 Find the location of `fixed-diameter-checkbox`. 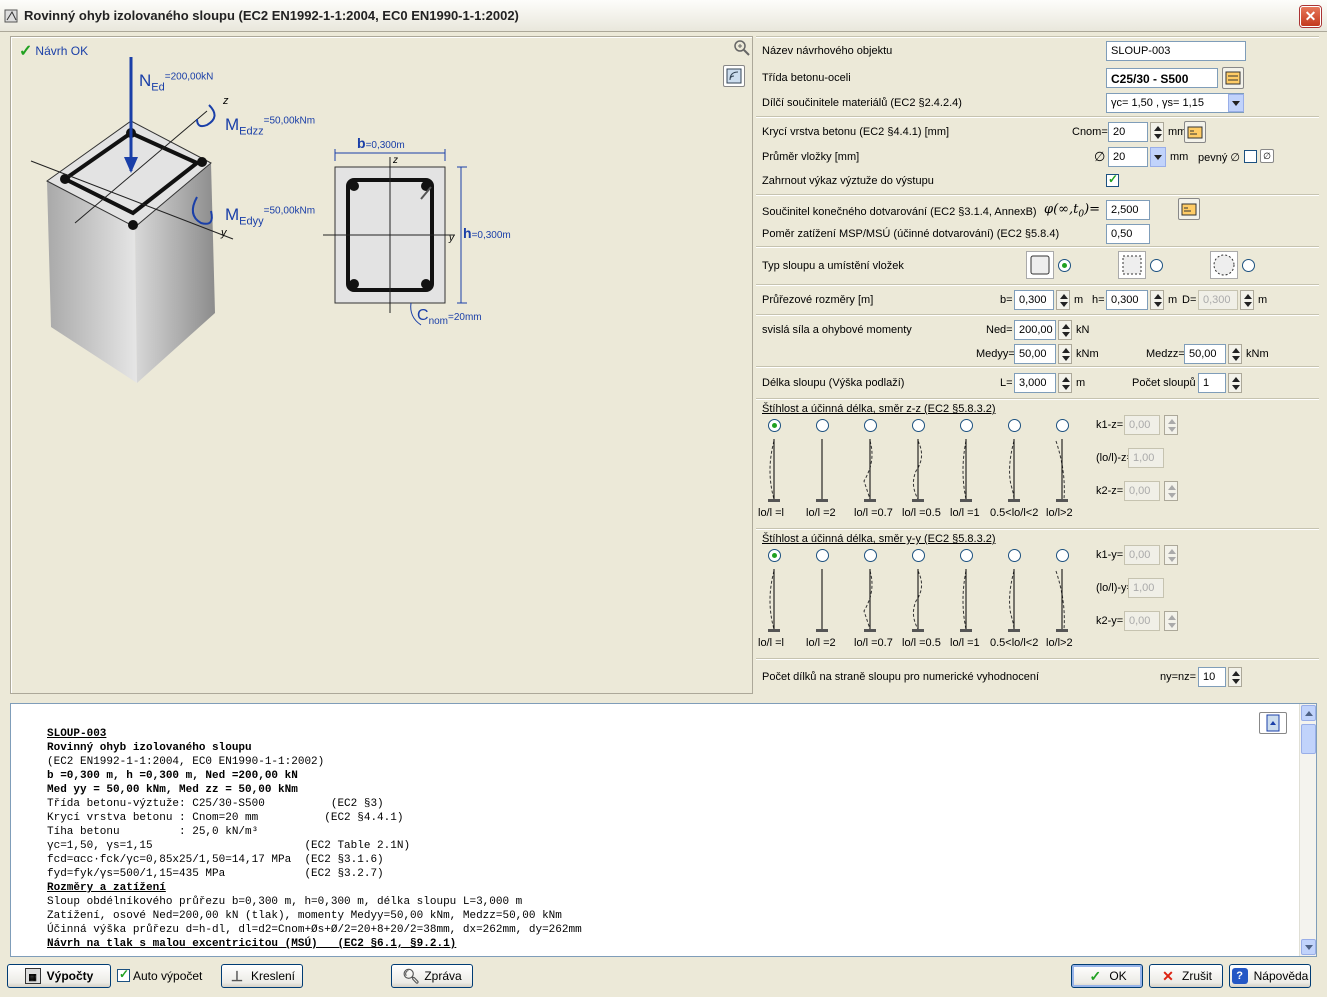

fixed-diameter-checkbox is located at coordinates (1250, 156).